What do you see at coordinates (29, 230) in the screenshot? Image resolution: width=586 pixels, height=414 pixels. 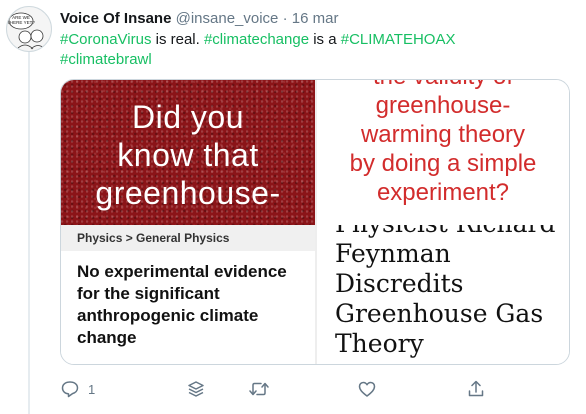 I see `thread-line` at bounding box center [29, 230].